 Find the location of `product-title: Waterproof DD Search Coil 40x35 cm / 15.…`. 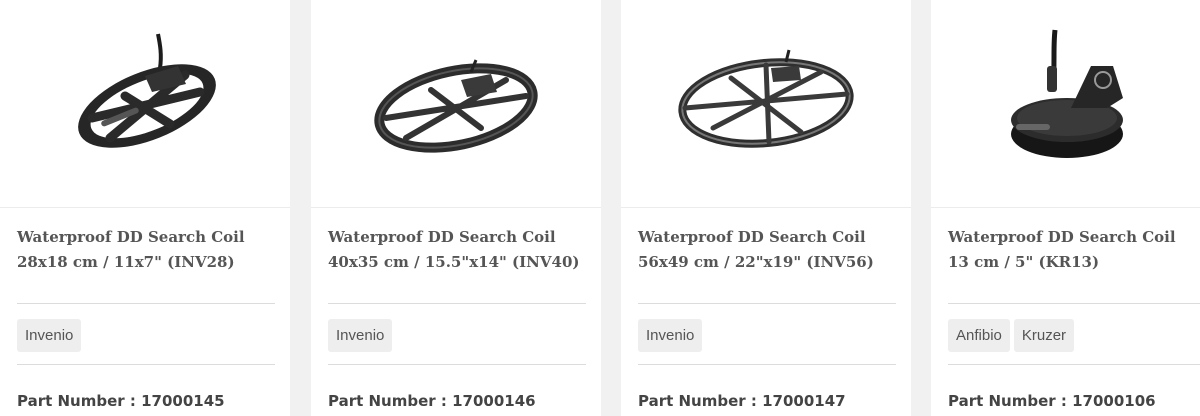

product-title: Waterproof DD Search Coil 40x35 cm / 15.… is located at coordinates (457, 250).